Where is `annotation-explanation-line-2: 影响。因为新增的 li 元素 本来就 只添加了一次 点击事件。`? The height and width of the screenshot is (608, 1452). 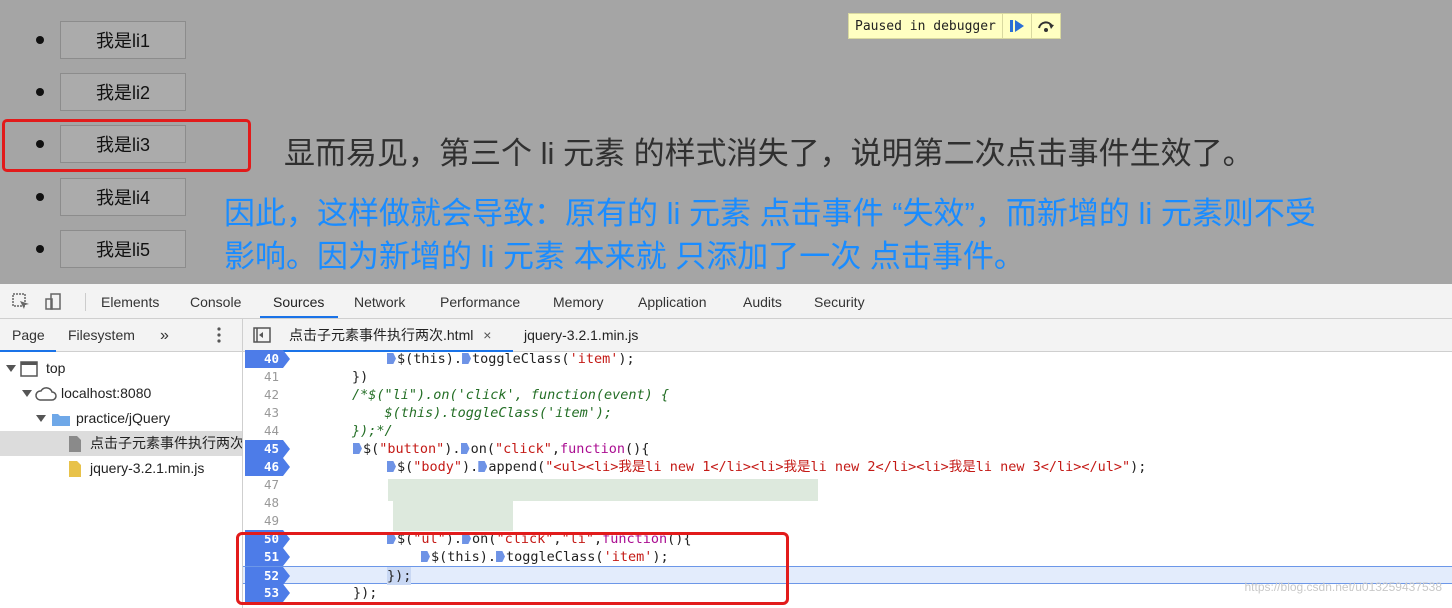 annotation-explanation-line-2: 影响。因为新增的 li 元素 本来就 只添加了一次 点击事件。 is located at coordinates (624, 256).